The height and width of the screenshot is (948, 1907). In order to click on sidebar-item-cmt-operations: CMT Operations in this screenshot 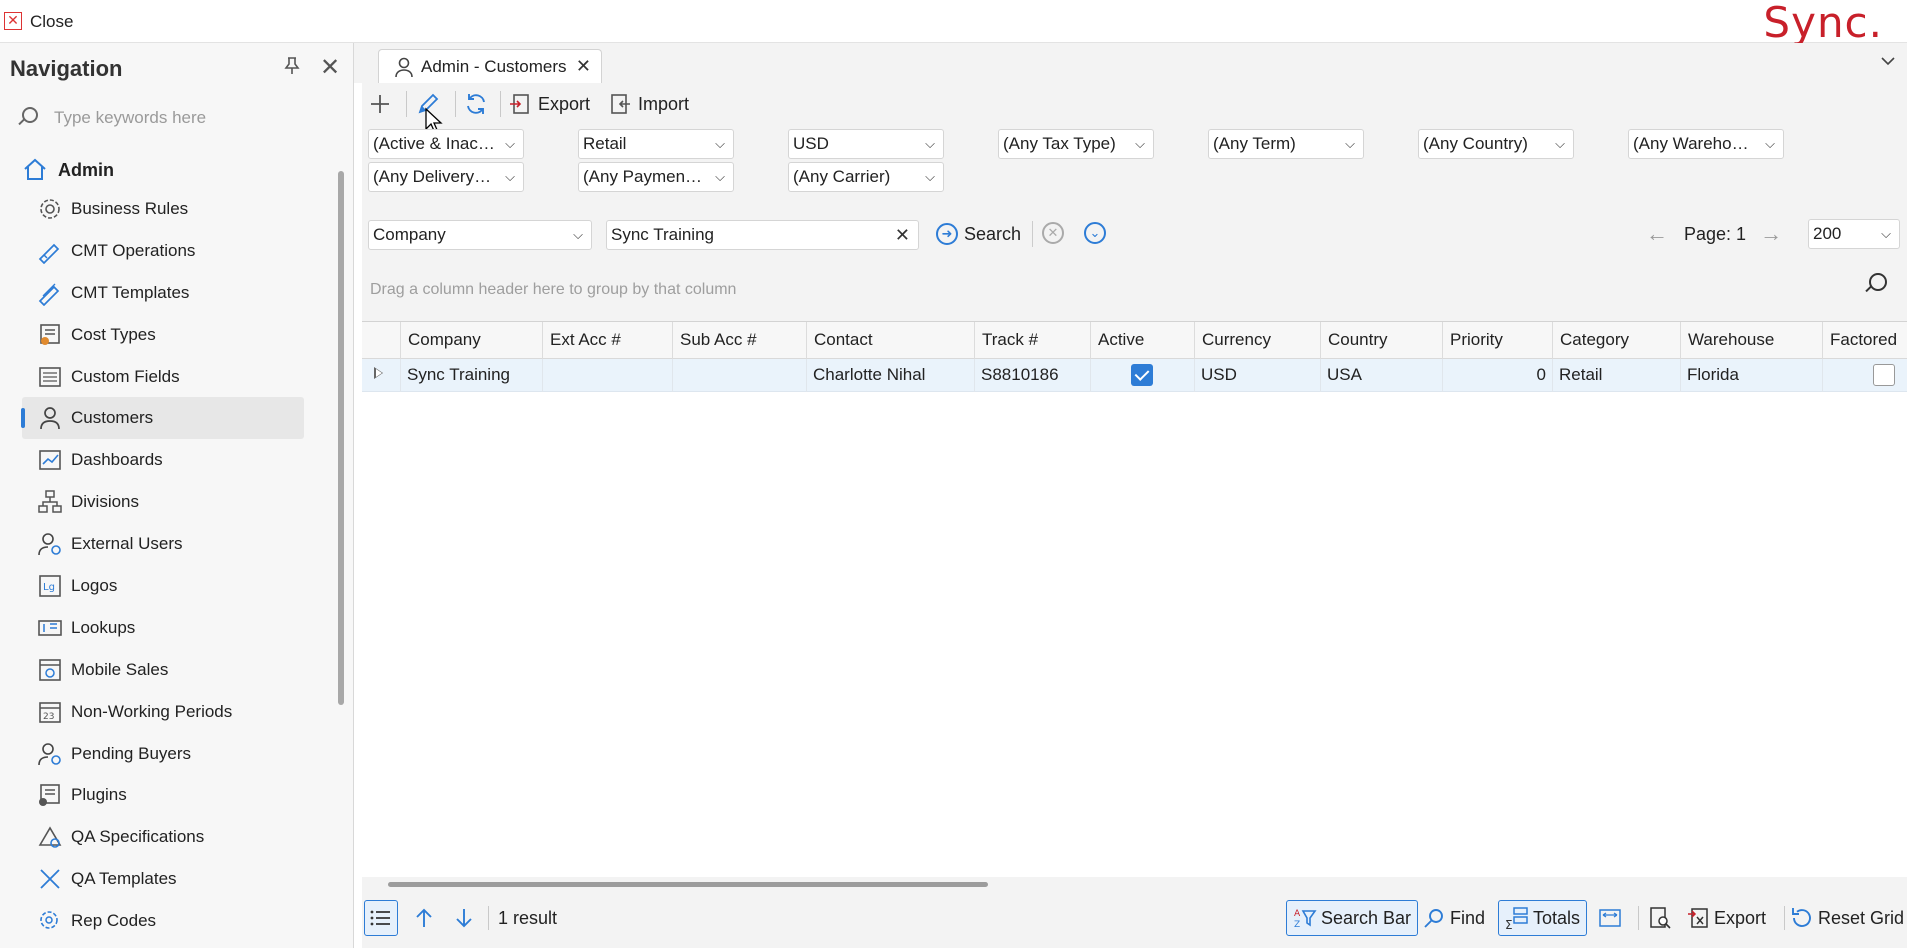, I will do `click(163, 251)`.